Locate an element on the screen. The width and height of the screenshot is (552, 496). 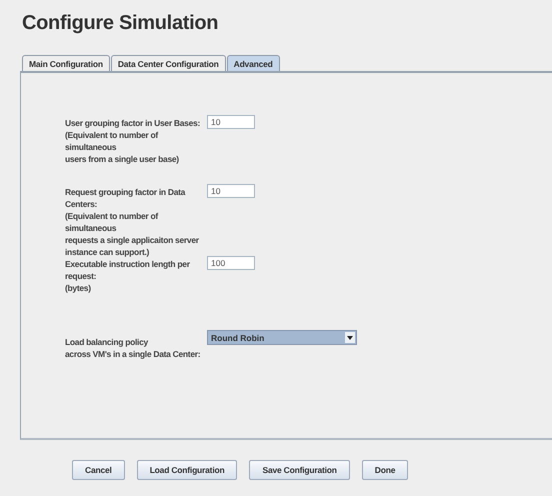
tab: Advanced is located at coordinates (253, 63).